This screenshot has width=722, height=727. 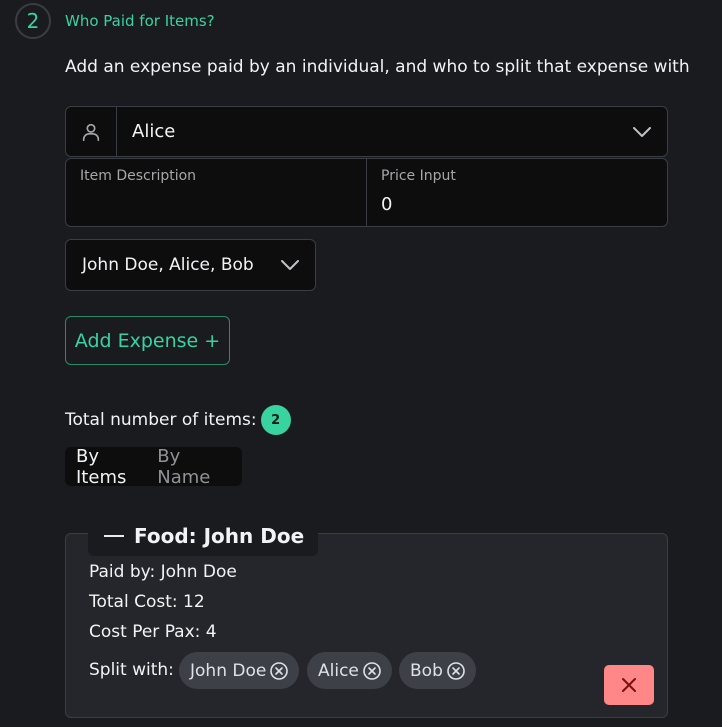 I want to click on step-number-badge: 2, so click(x=33, y=21).